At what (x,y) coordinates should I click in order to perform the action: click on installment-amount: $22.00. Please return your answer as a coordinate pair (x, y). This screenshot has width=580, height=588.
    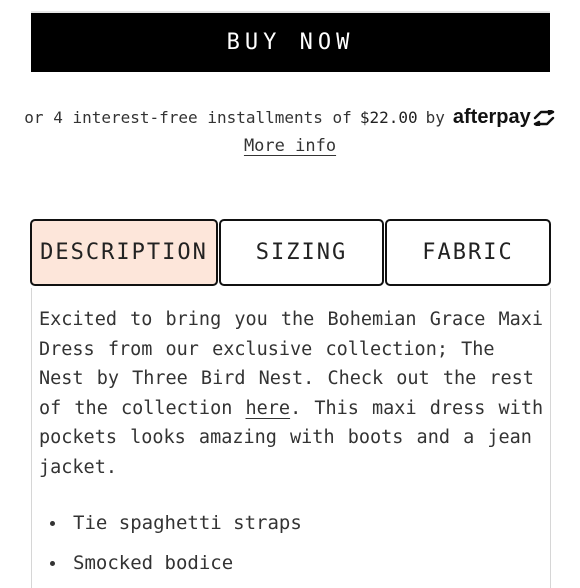
    Looking at the image, I should click on (388, 117).